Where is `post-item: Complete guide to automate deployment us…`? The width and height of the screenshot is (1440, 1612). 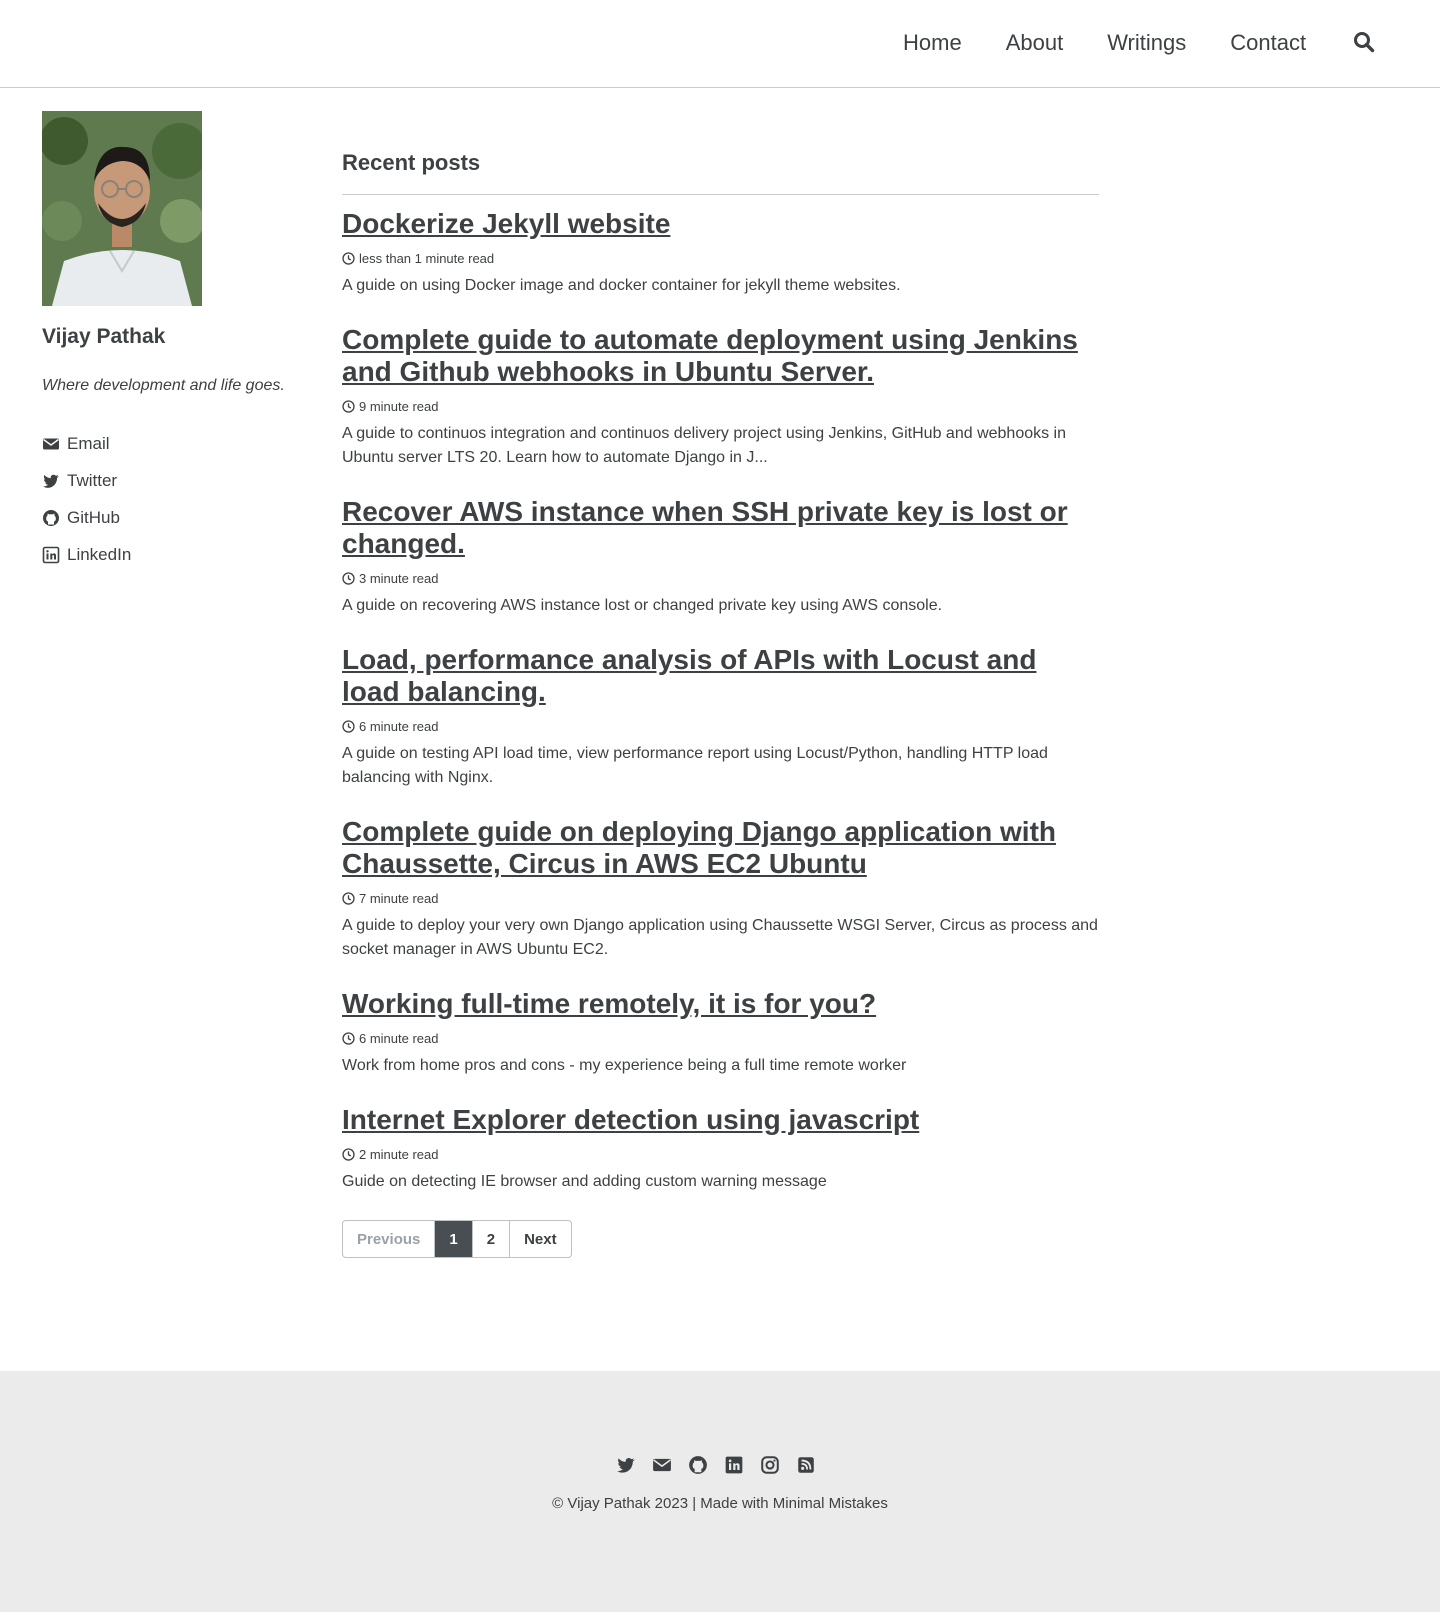 post-item: Complete guide to automate deployment us… is located at coordinates (720, 397).